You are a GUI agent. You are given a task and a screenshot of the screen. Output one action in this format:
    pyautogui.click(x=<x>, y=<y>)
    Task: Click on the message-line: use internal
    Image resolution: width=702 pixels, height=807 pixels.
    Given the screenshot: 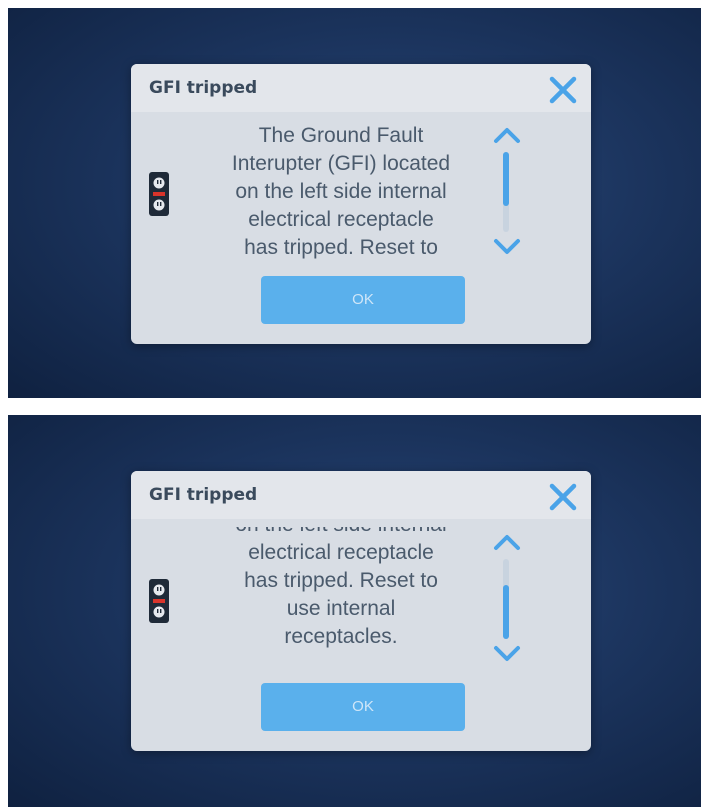 What is the action you would take?
    pyautogui.click(x=341, y=608)
    